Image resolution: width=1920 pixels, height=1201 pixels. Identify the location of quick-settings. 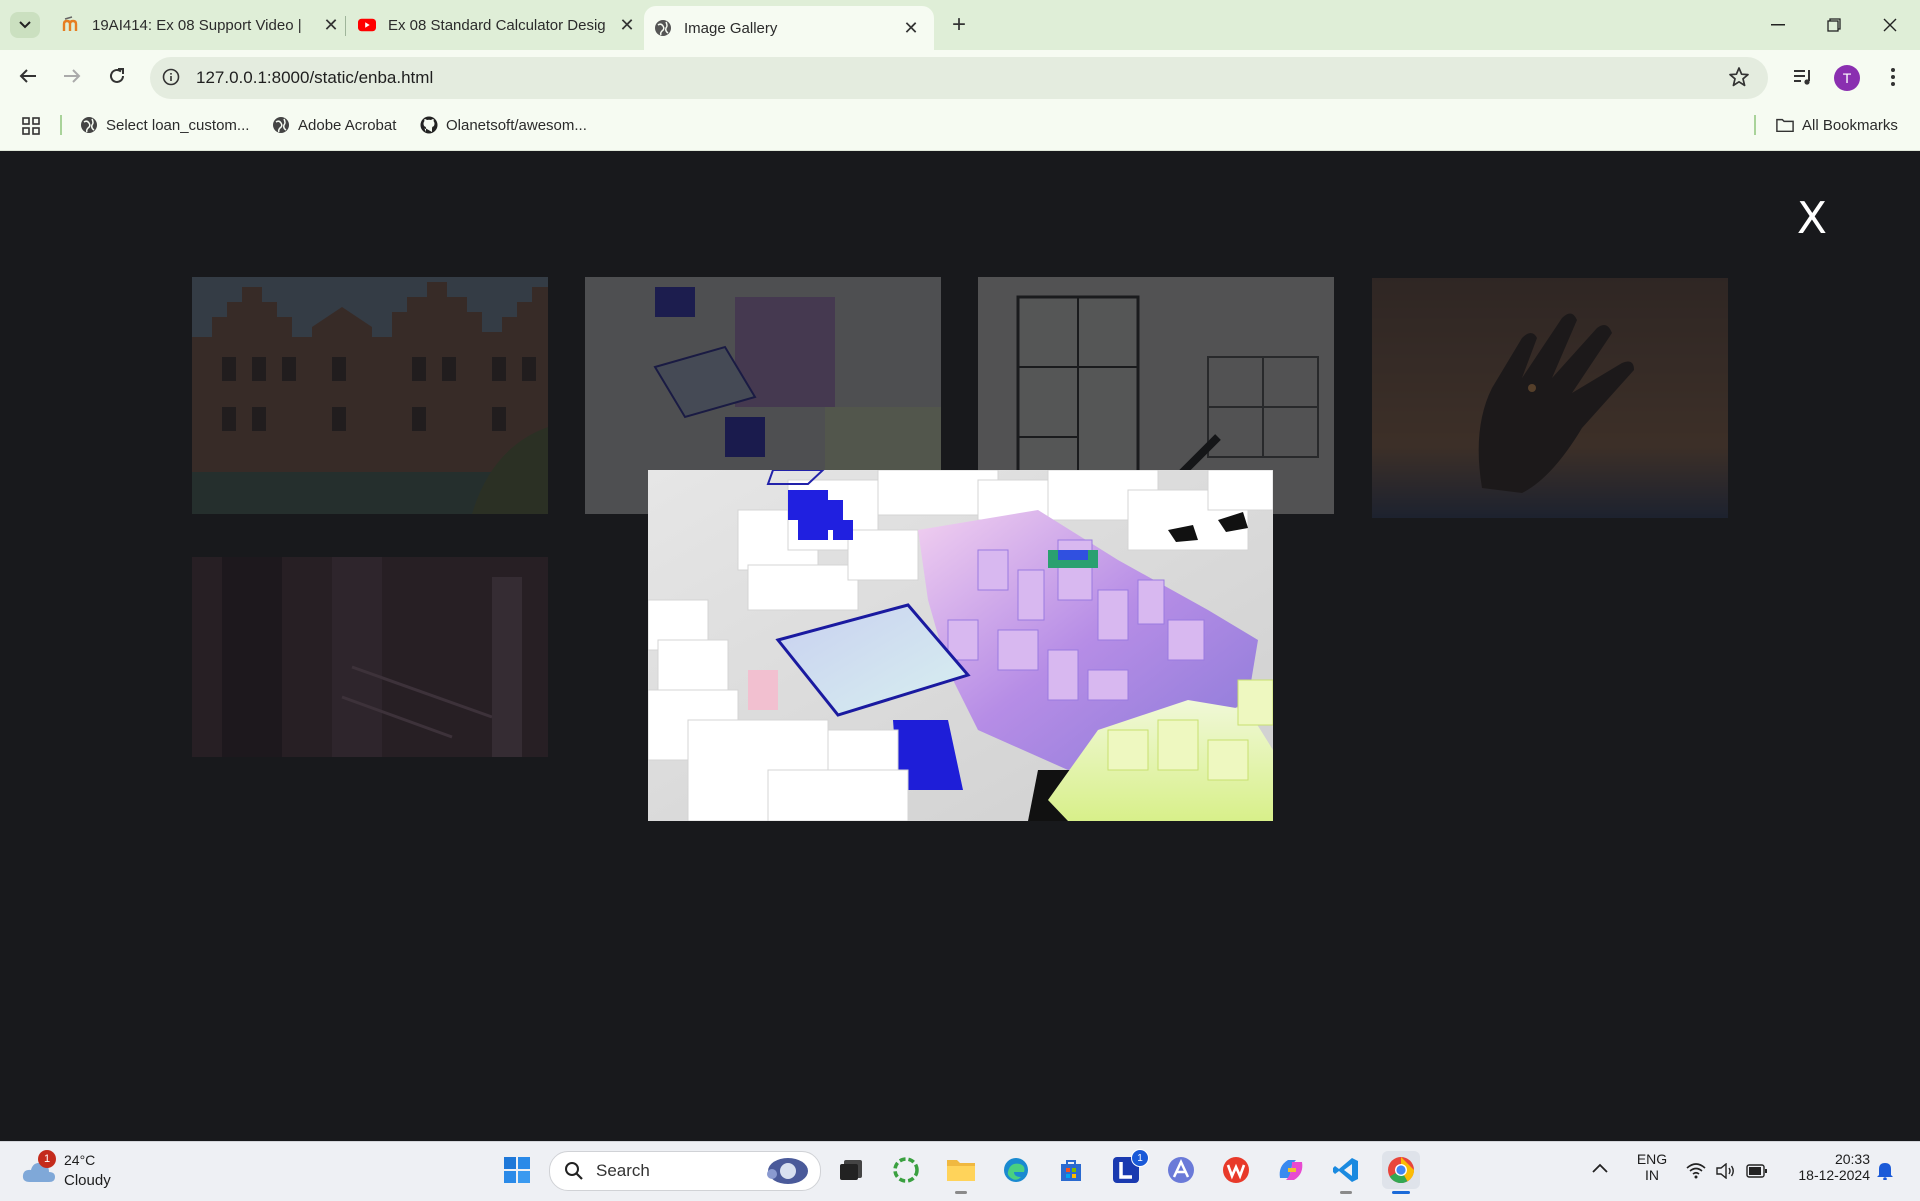
(1731, 1171).